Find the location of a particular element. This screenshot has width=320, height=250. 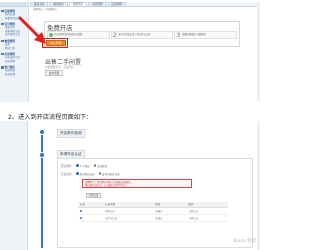

step-2: 2 支付宝实名认证 / 淘宝开店认证 is located at coordinates (142, 35).